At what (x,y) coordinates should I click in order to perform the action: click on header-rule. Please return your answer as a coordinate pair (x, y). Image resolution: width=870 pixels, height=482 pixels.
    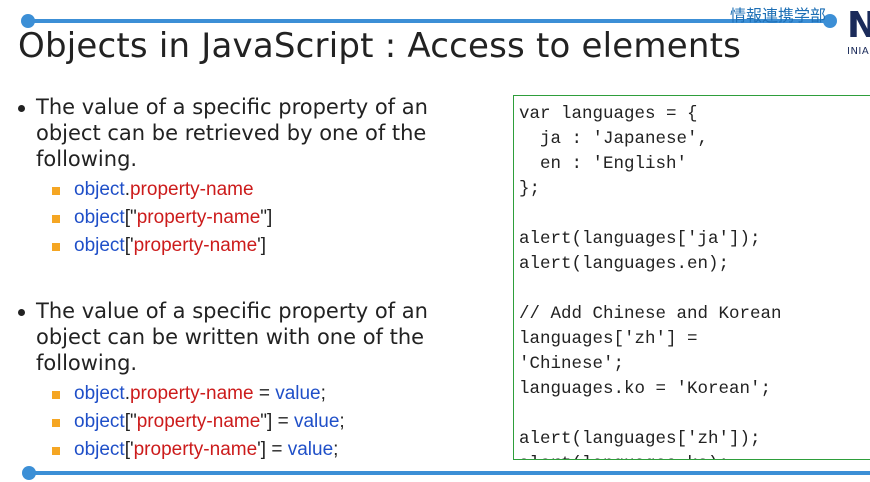
    Looking at the image, I should click on (433, 21).